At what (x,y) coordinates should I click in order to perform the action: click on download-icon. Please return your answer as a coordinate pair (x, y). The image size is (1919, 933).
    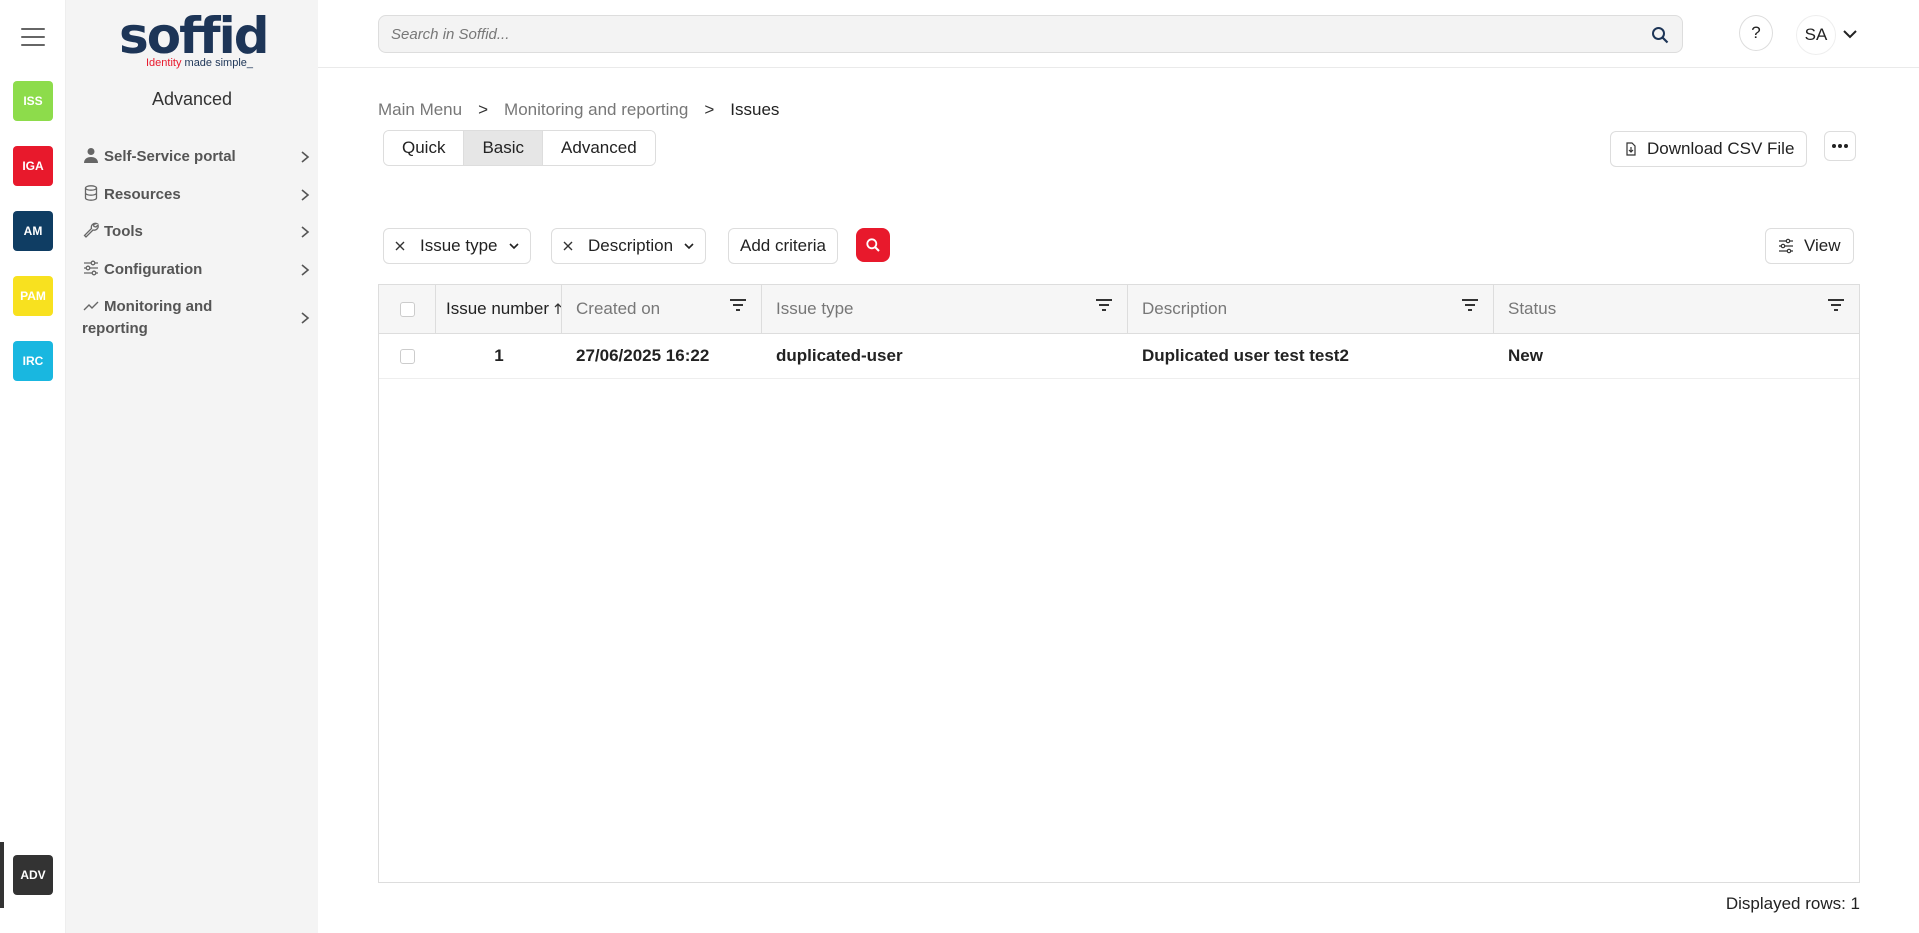
    Looking at the image, I should click on (1631, 149).